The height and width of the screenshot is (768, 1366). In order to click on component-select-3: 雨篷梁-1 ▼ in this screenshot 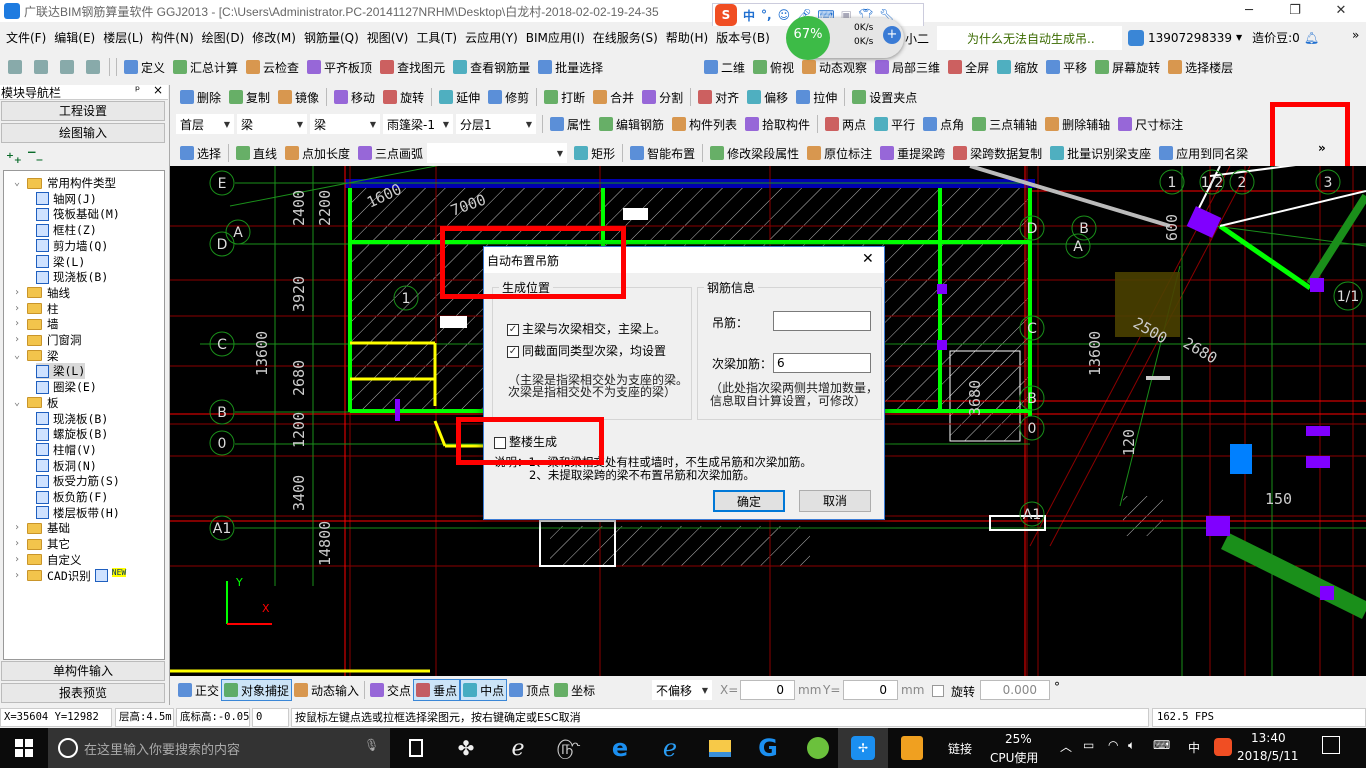, I will do `click(418, 124)`.